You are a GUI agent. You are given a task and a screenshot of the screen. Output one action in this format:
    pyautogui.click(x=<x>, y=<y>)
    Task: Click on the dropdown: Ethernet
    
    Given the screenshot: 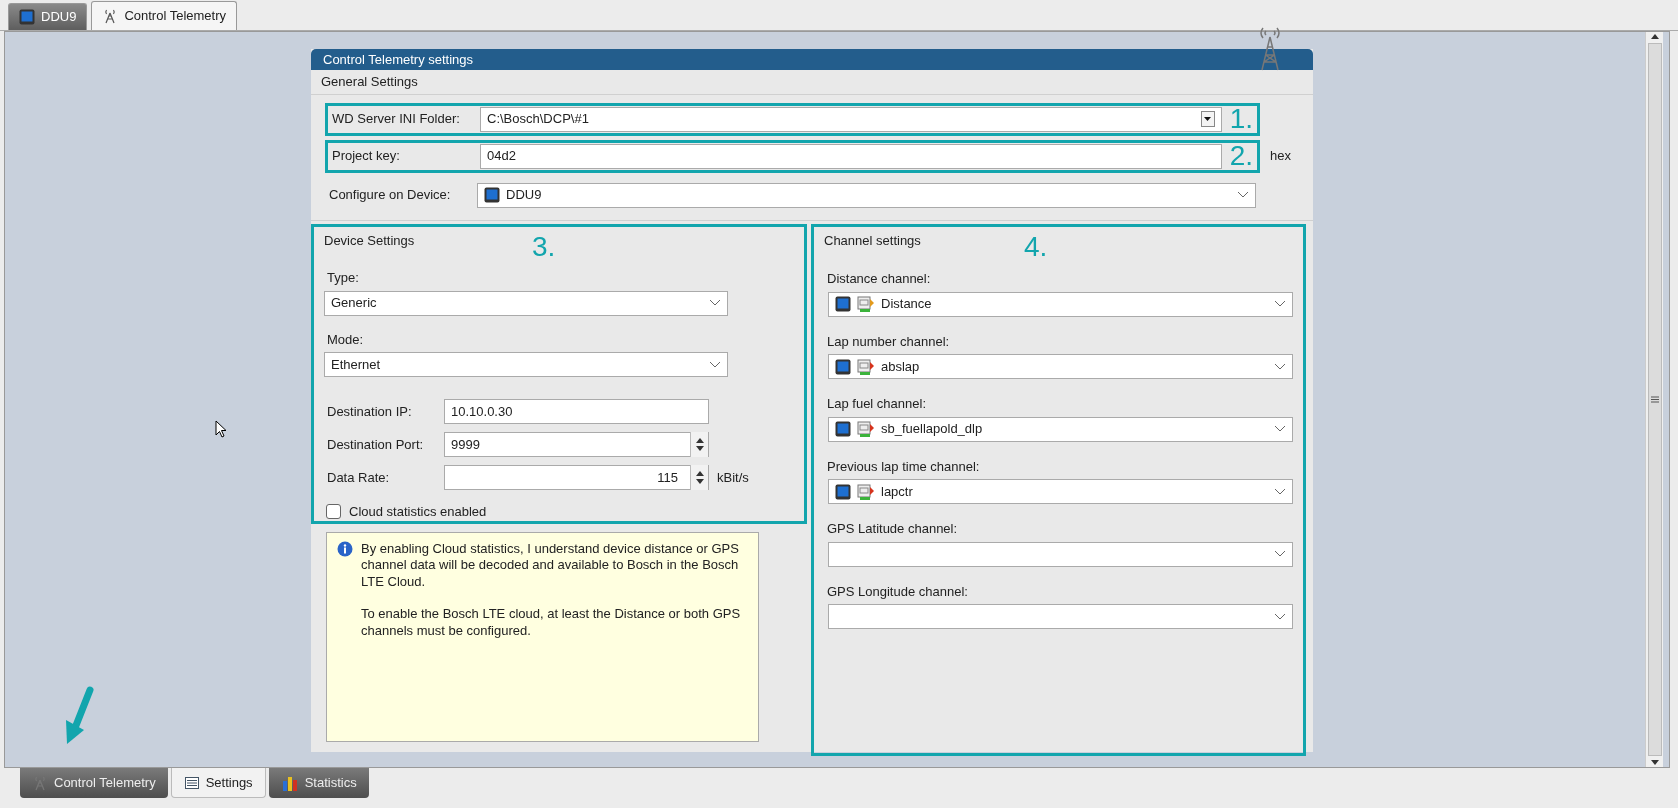 What is the action you would take?
    pyautogui.click(x=526, y=364)
    